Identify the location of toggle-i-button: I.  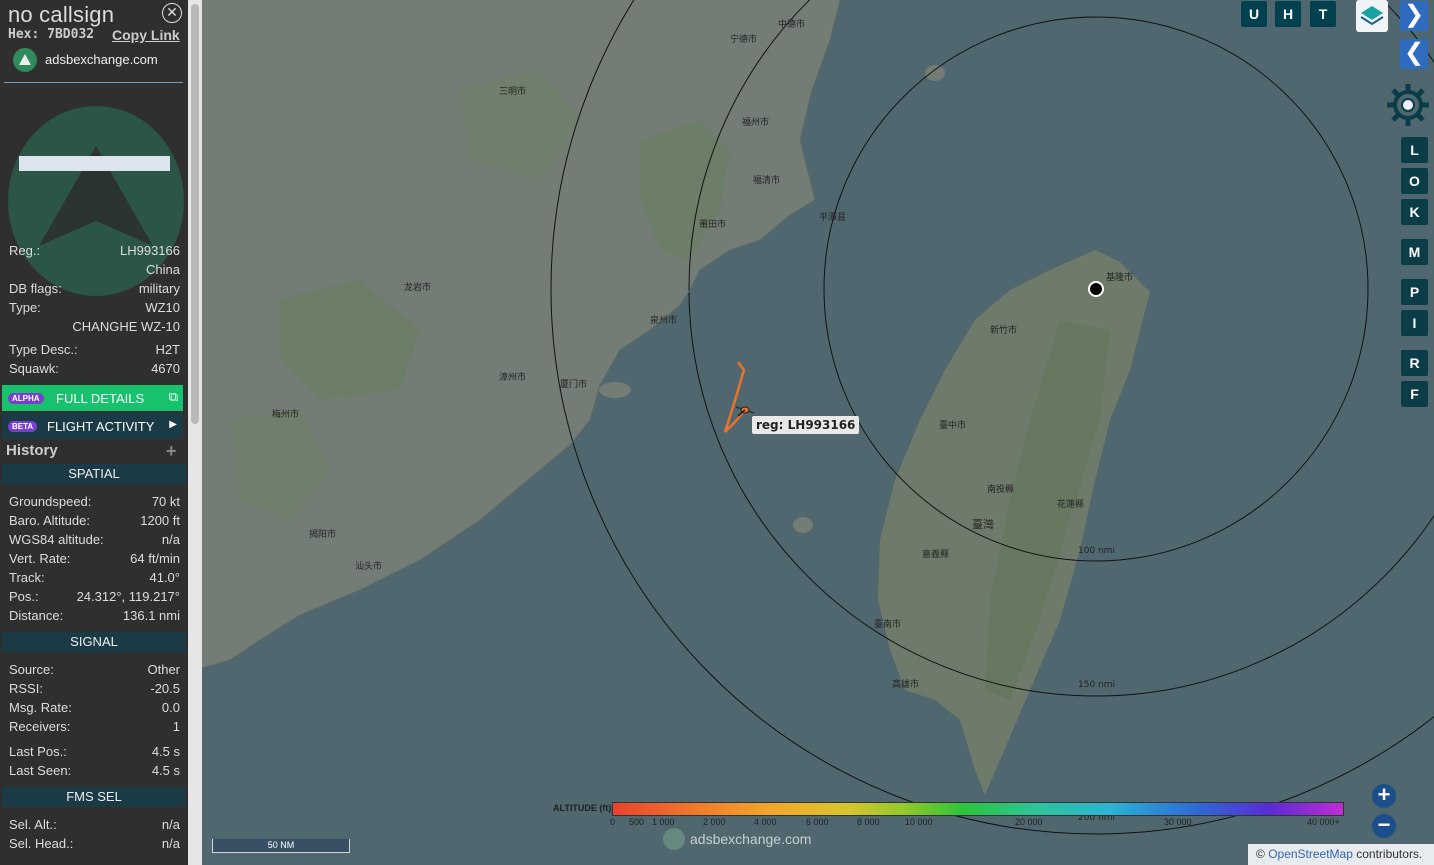
(1414, 323).